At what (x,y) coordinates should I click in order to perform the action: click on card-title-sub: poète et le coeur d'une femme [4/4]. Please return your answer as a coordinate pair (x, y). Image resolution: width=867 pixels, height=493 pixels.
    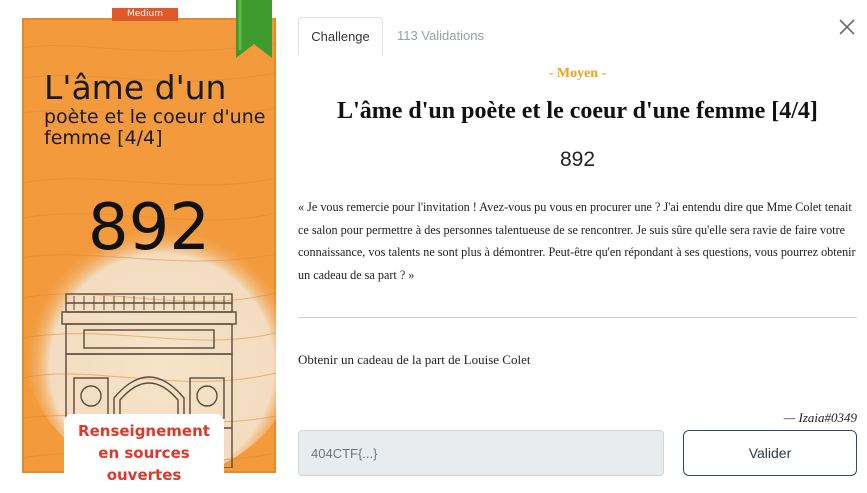
    Looking at the image, I should click on (155, 127).